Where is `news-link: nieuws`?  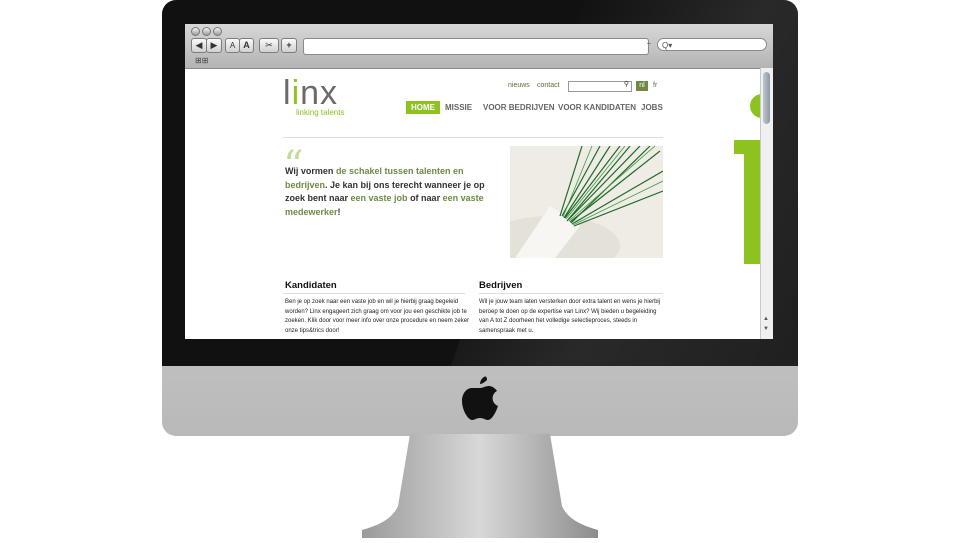
news-link: nieuws is located at coordinates (519, 85).